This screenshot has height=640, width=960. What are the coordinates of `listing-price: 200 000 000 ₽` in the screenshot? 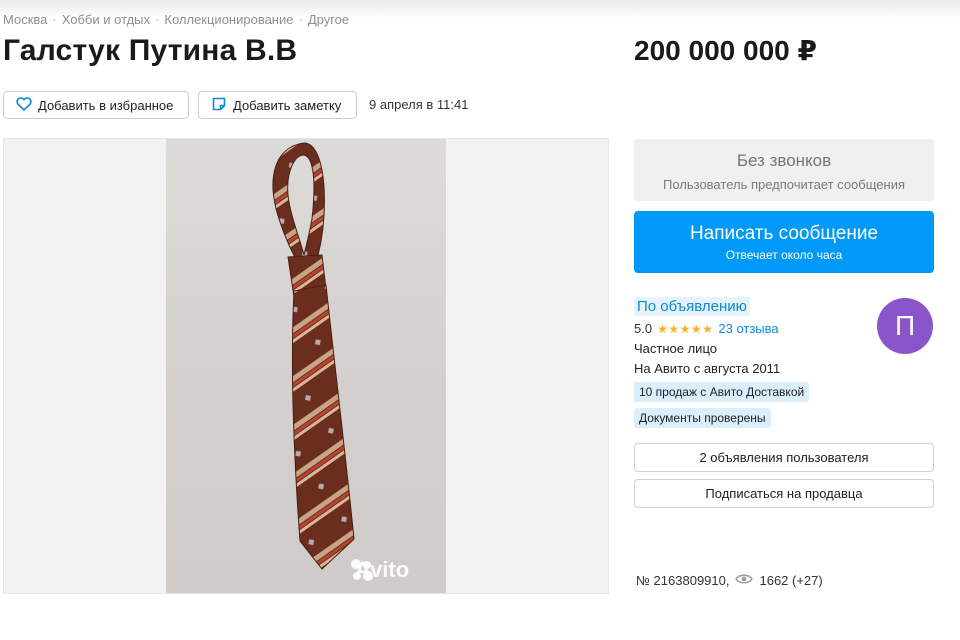 It's located at (725, 50).